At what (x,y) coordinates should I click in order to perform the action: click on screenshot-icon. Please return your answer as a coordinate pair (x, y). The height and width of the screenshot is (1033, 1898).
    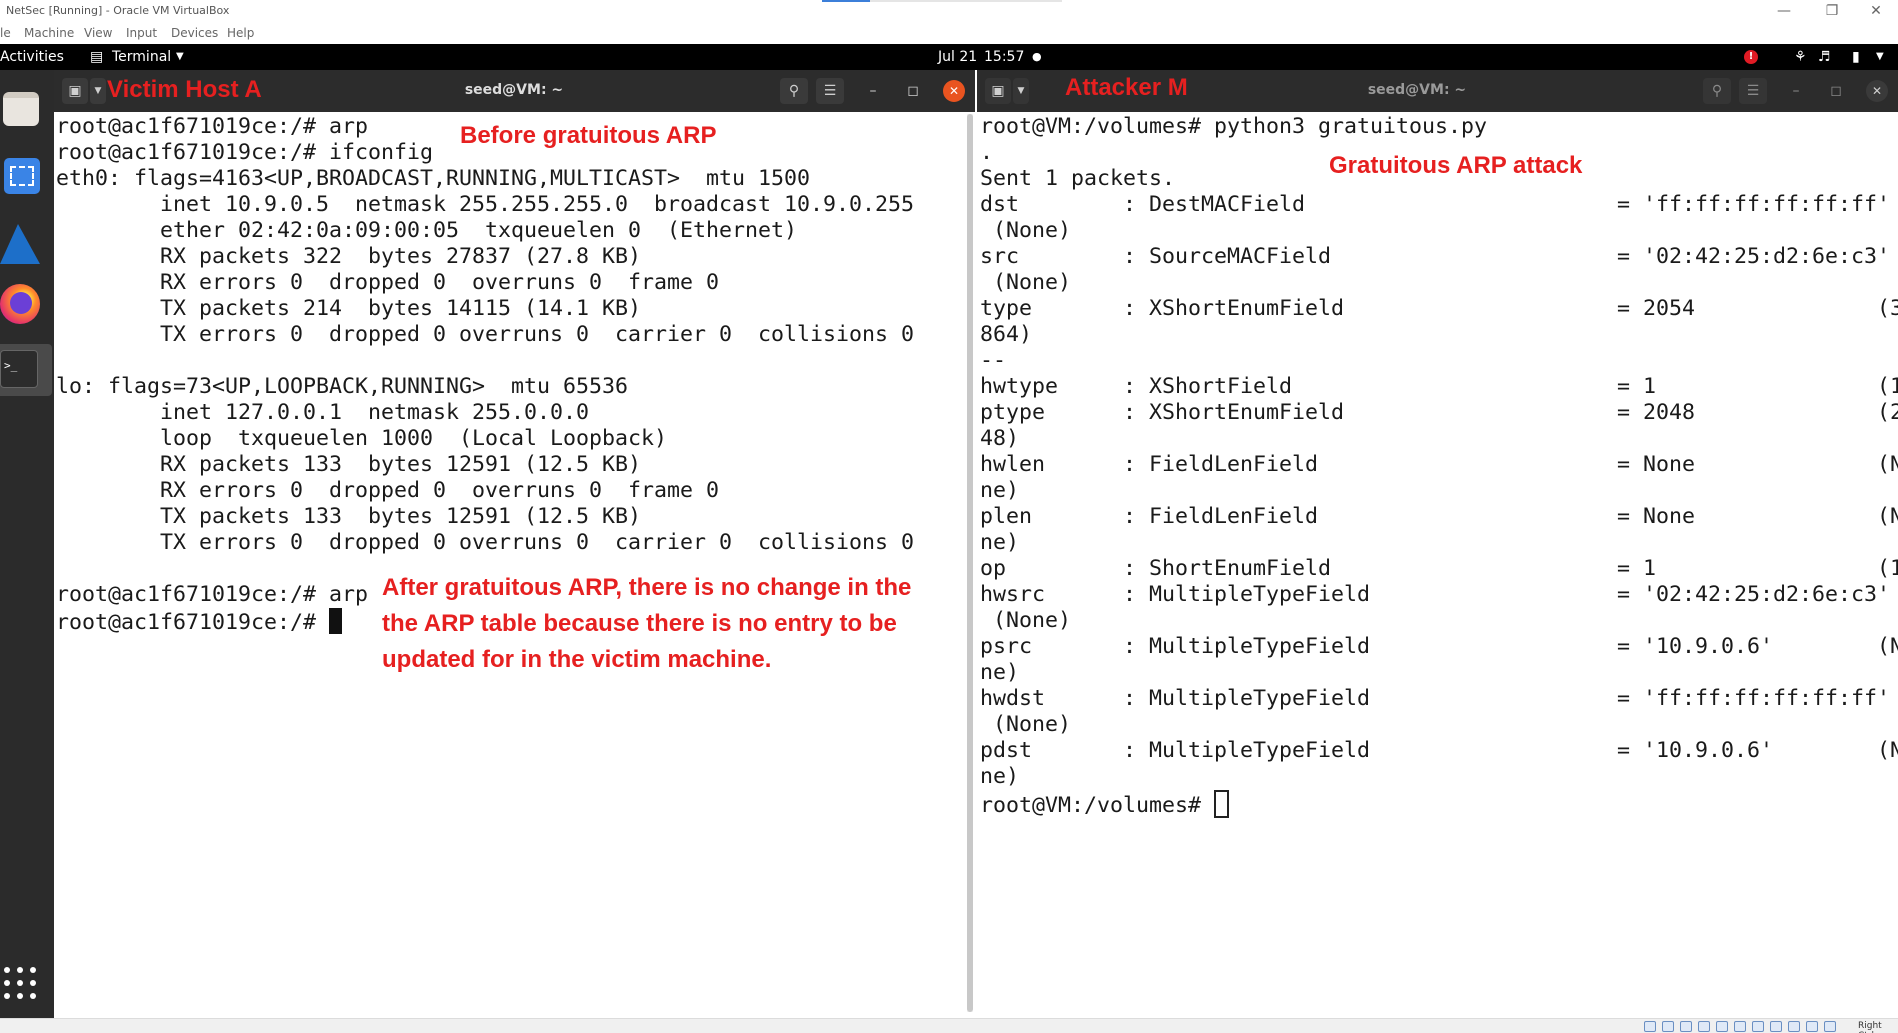
    Looking at the image, I should click on (23, 178).